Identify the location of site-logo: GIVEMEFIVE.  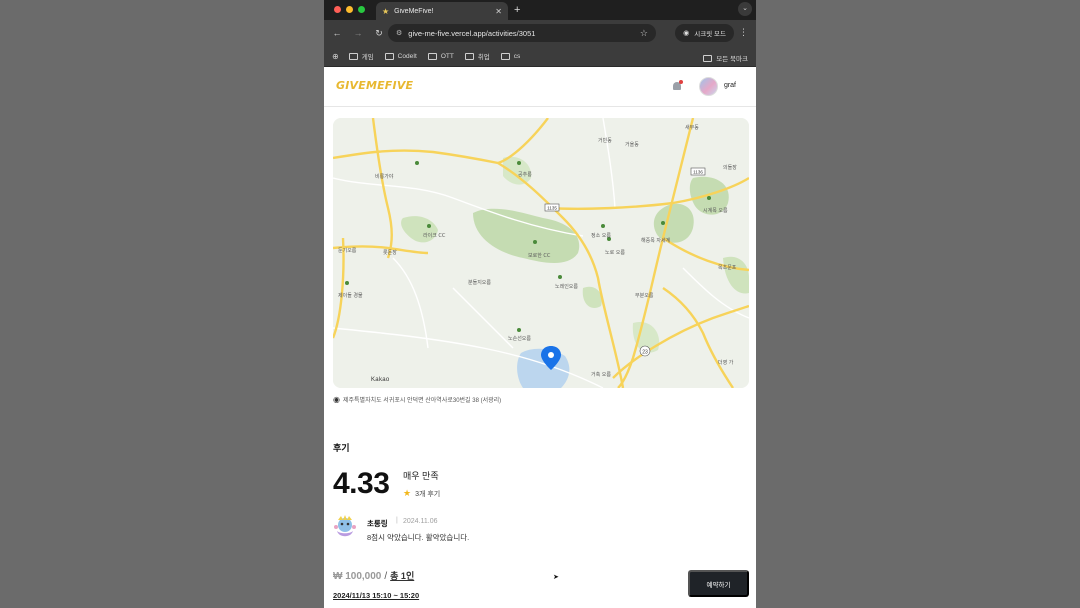
(374, 85).